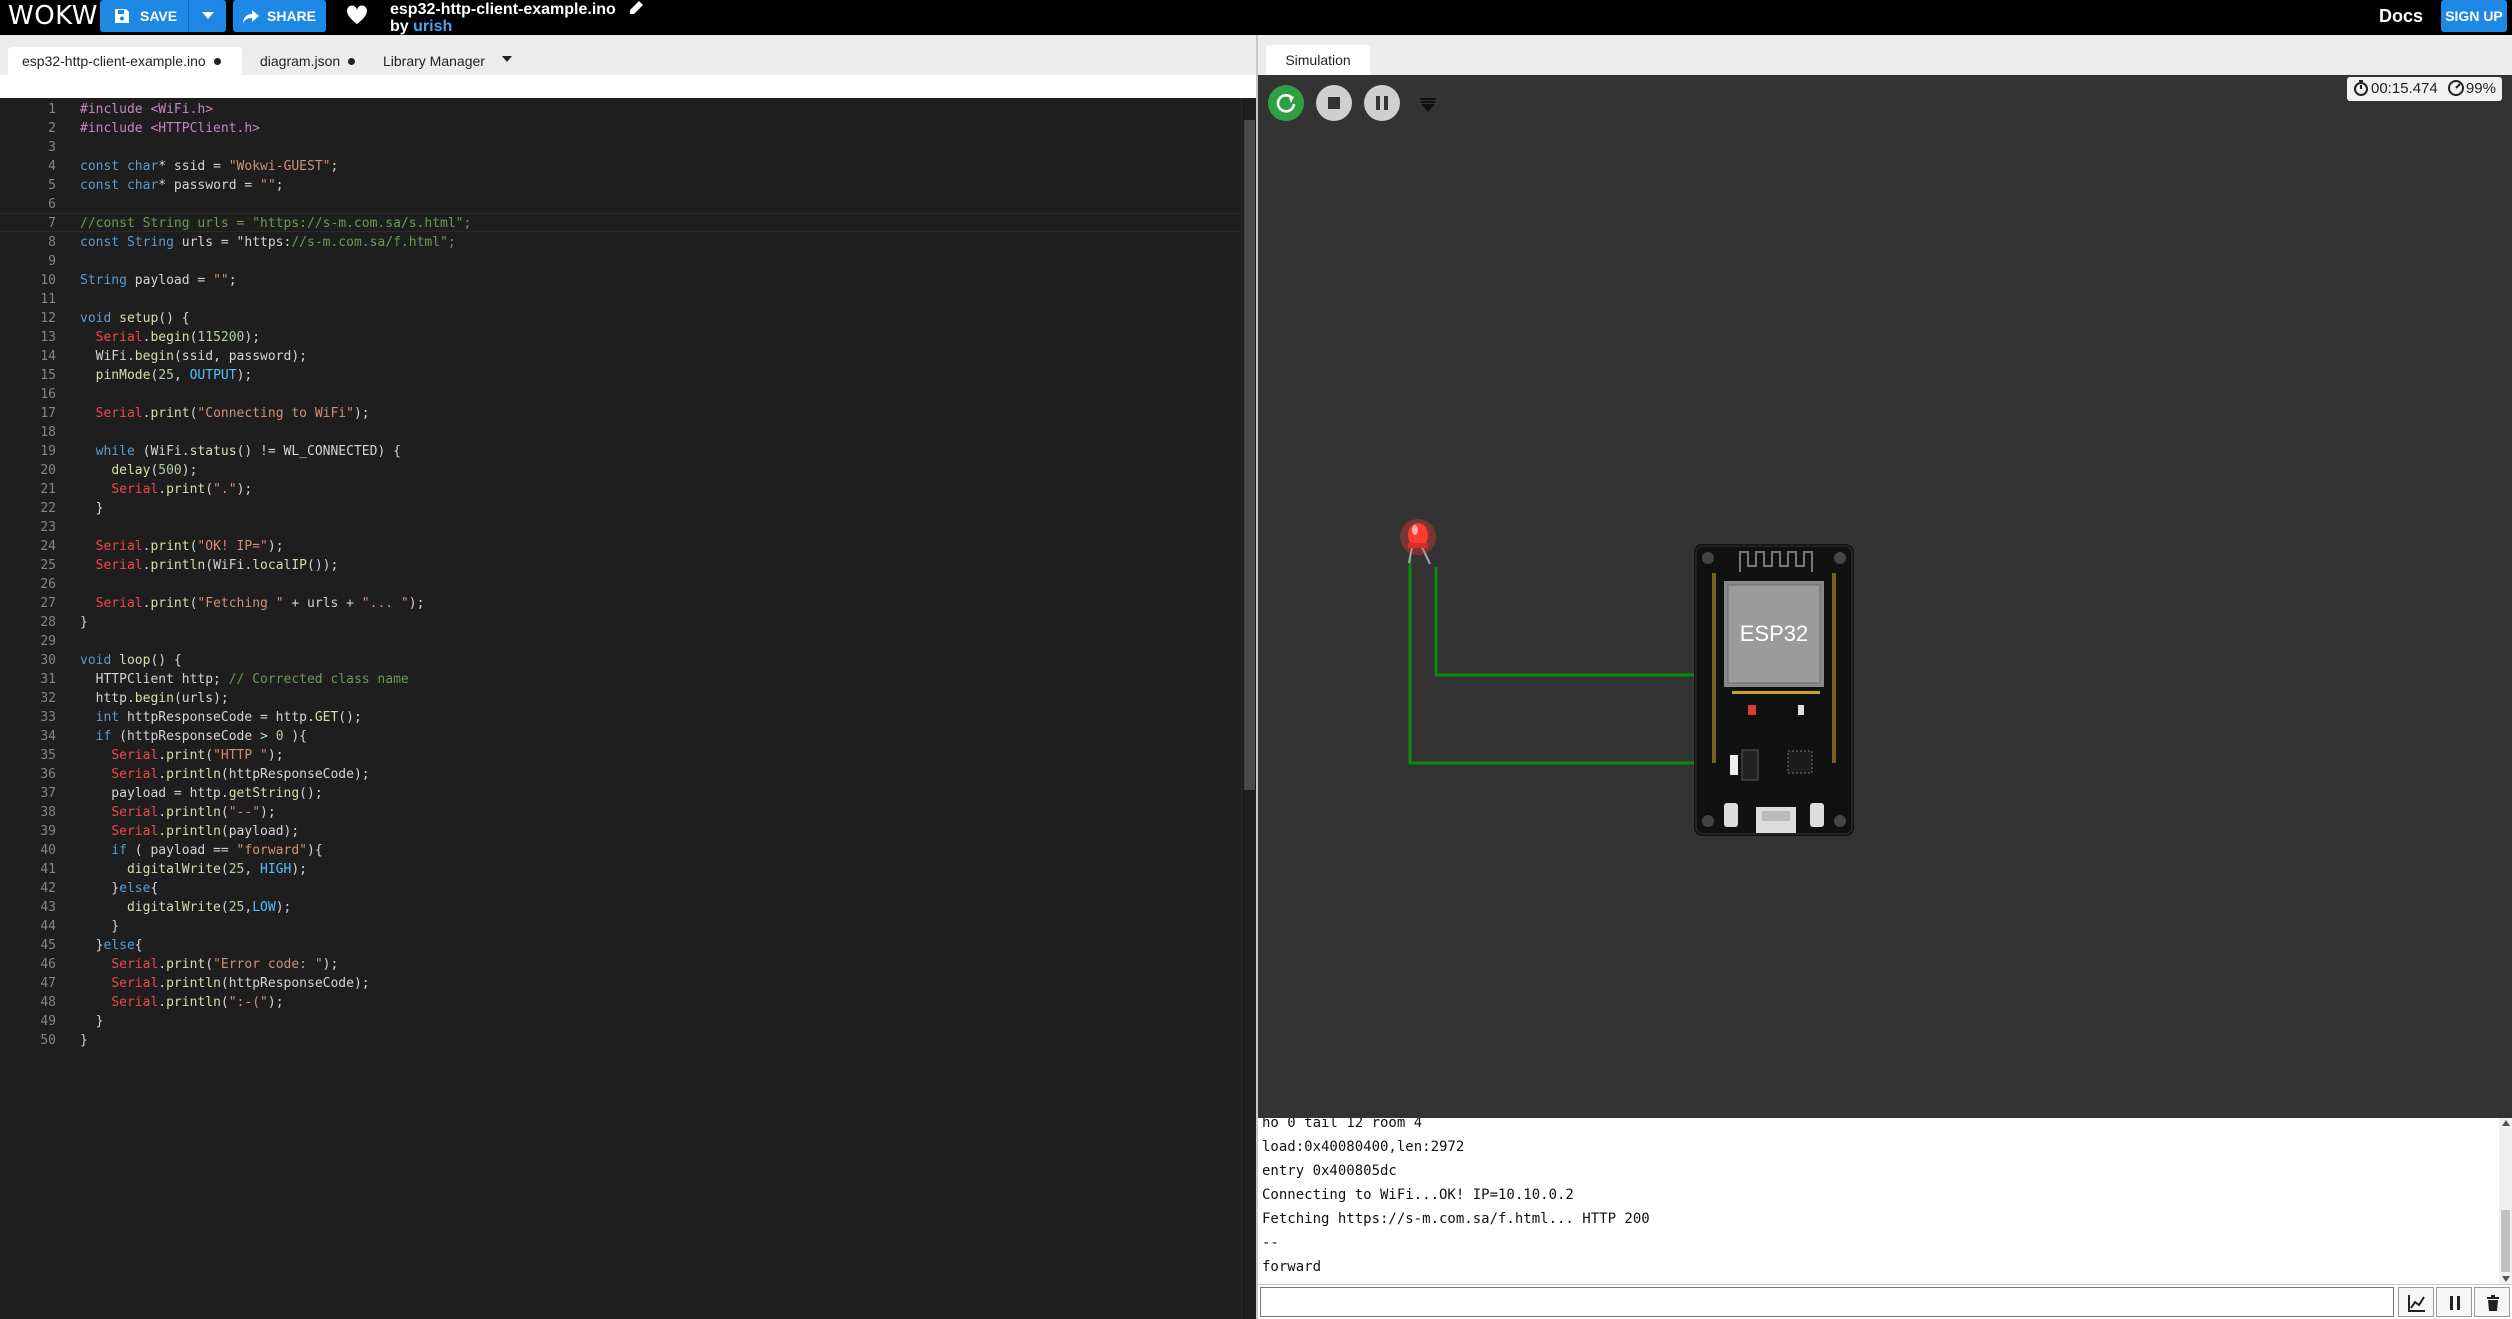 The width and height of the screenshot is (2512, 1319). Describe the element at coordinates (48, 1040) in the screenshot. I see `line-number: 50` at that location.